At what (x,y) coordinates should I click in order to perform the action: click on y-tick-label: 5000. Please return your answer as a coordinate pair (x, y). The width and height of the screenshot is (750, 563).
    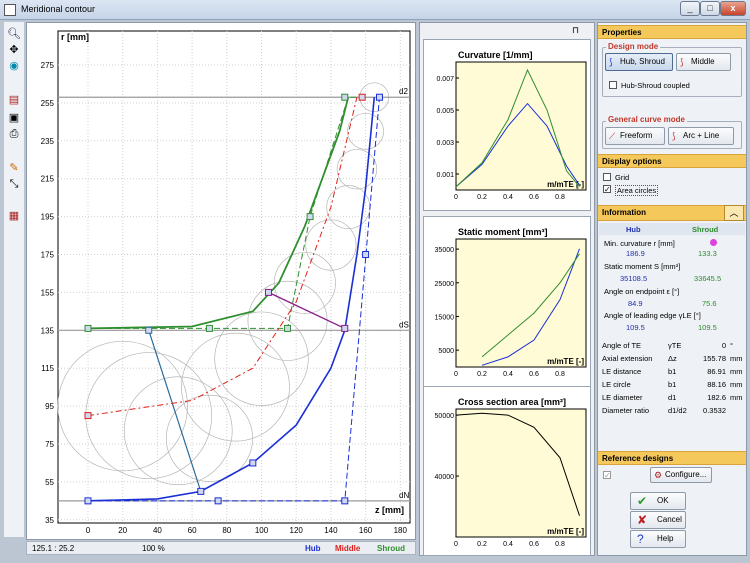
    Looking at the image, I should click on (446, 351).